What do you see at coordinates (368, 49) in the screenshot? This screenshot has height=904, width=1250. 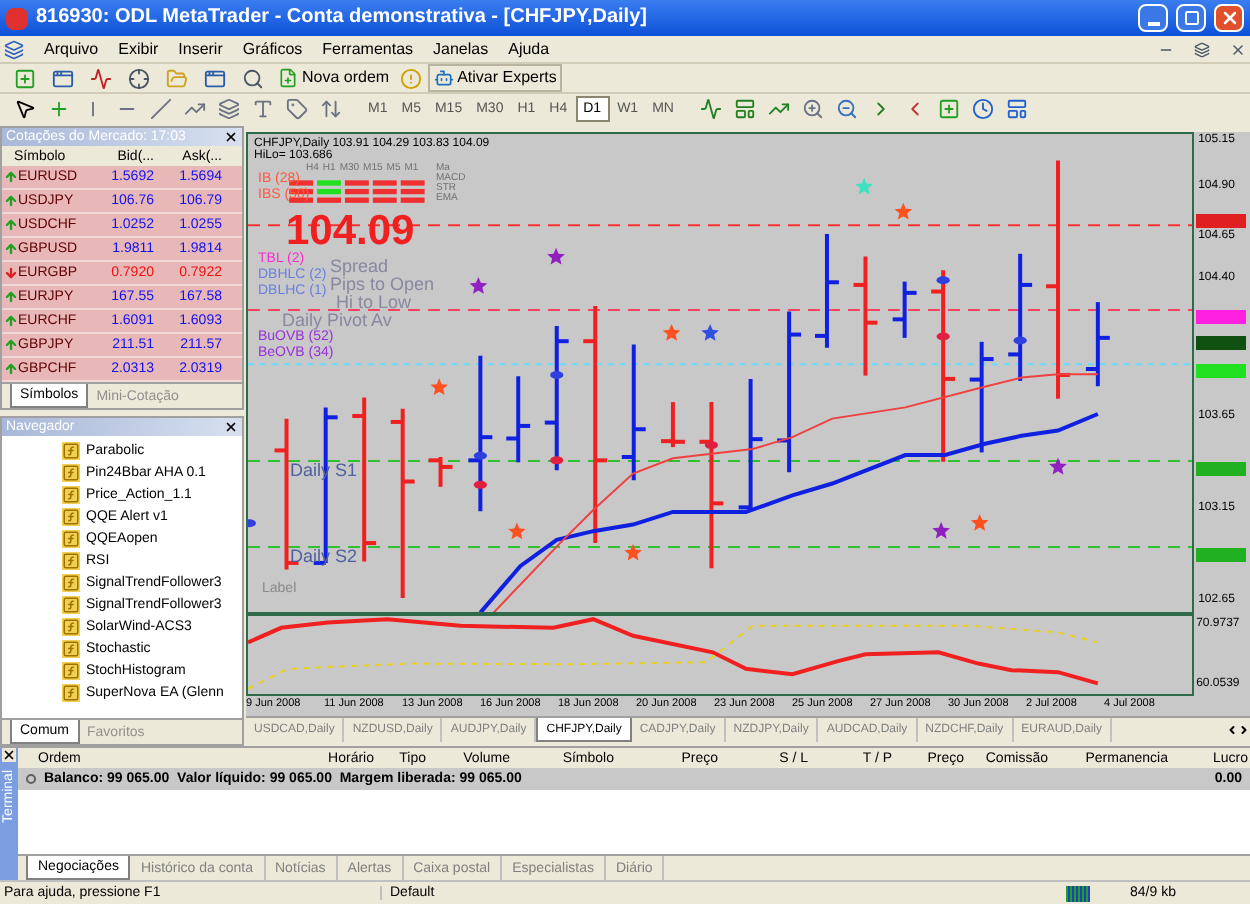 I see `menu-item: Ferramentas` at bounding box center [368, 49].